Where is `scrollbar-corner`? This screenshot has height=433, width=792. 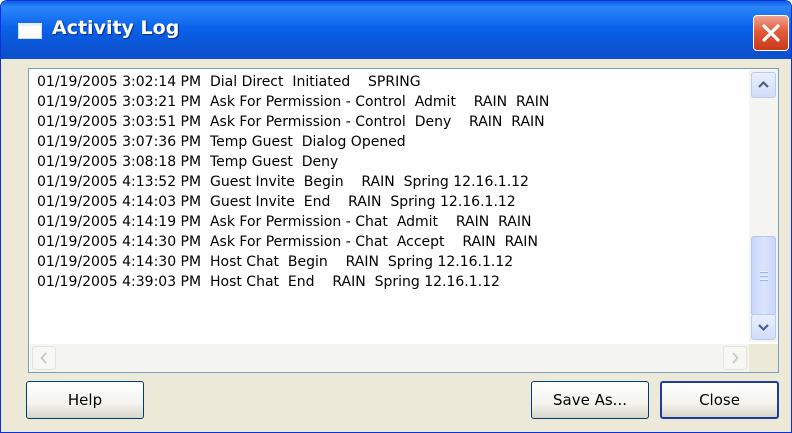 scrollbar-corner is located at coordinates (763, 358).